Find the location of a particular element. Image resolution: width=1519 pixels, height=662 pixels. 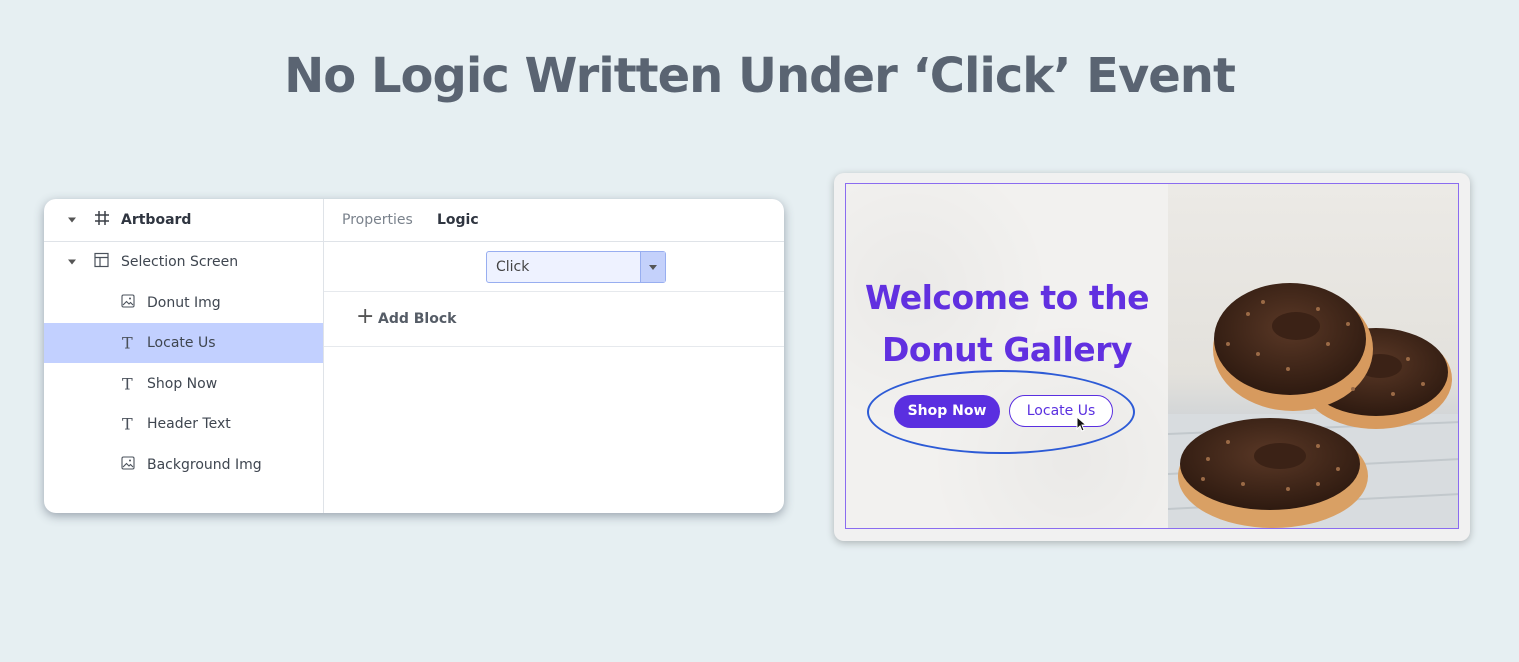

layer-row-artboard: Artboard is located at coordinates (183, 220).